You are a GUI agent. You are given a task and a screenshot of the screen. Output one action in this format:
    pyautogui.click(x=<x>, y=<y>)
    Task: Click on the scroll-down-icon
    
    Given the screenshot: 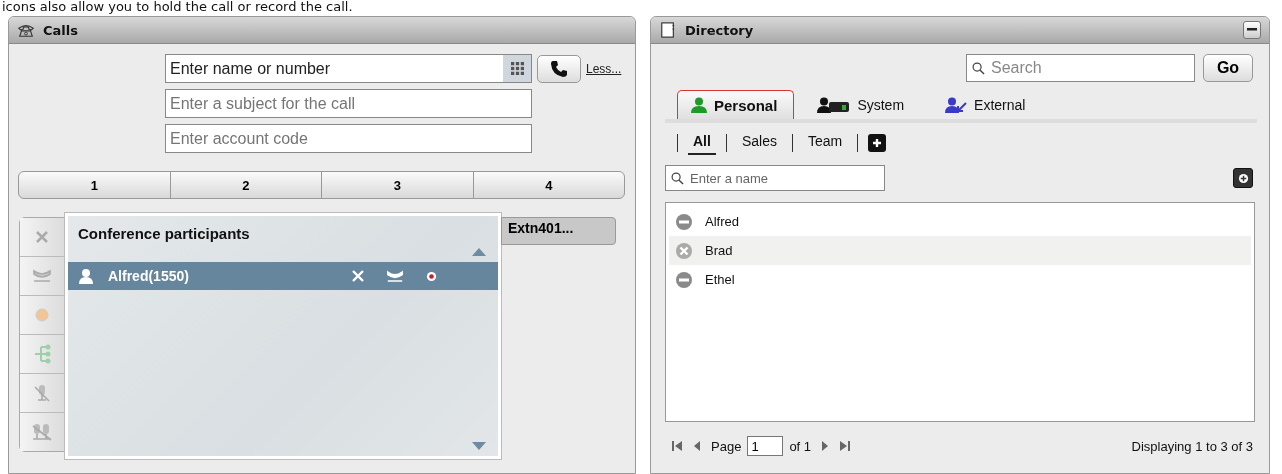 What is the action you would take?
    pyautogui.click(x=479, y=446)
    